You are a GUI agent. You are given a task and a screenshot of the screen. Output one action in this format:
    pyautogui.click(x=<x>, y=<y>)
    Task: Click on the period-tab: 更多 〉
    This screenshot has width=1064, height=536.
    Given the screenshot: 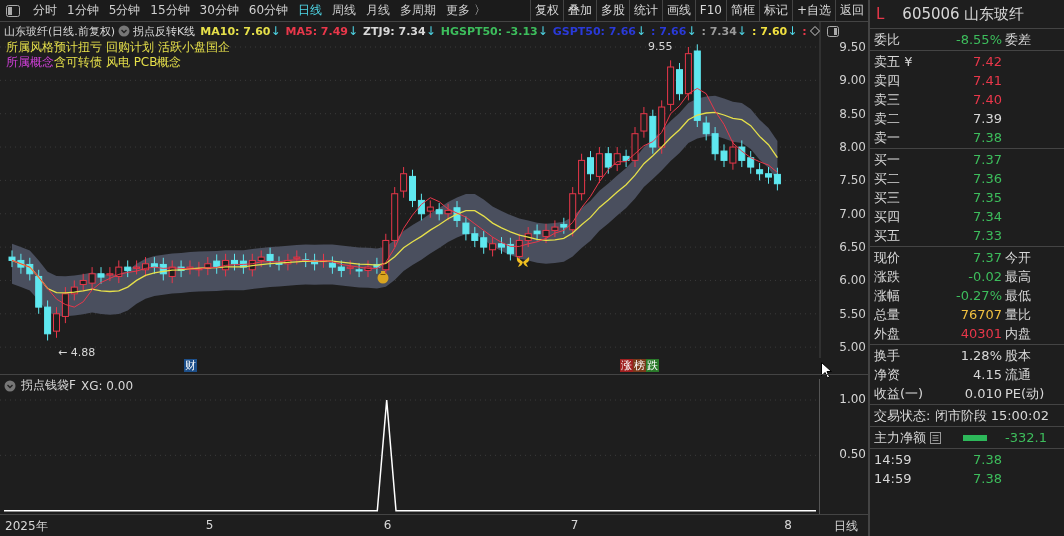 What is the action you would take?
    pyautogui.click(x=466, y=10)
    